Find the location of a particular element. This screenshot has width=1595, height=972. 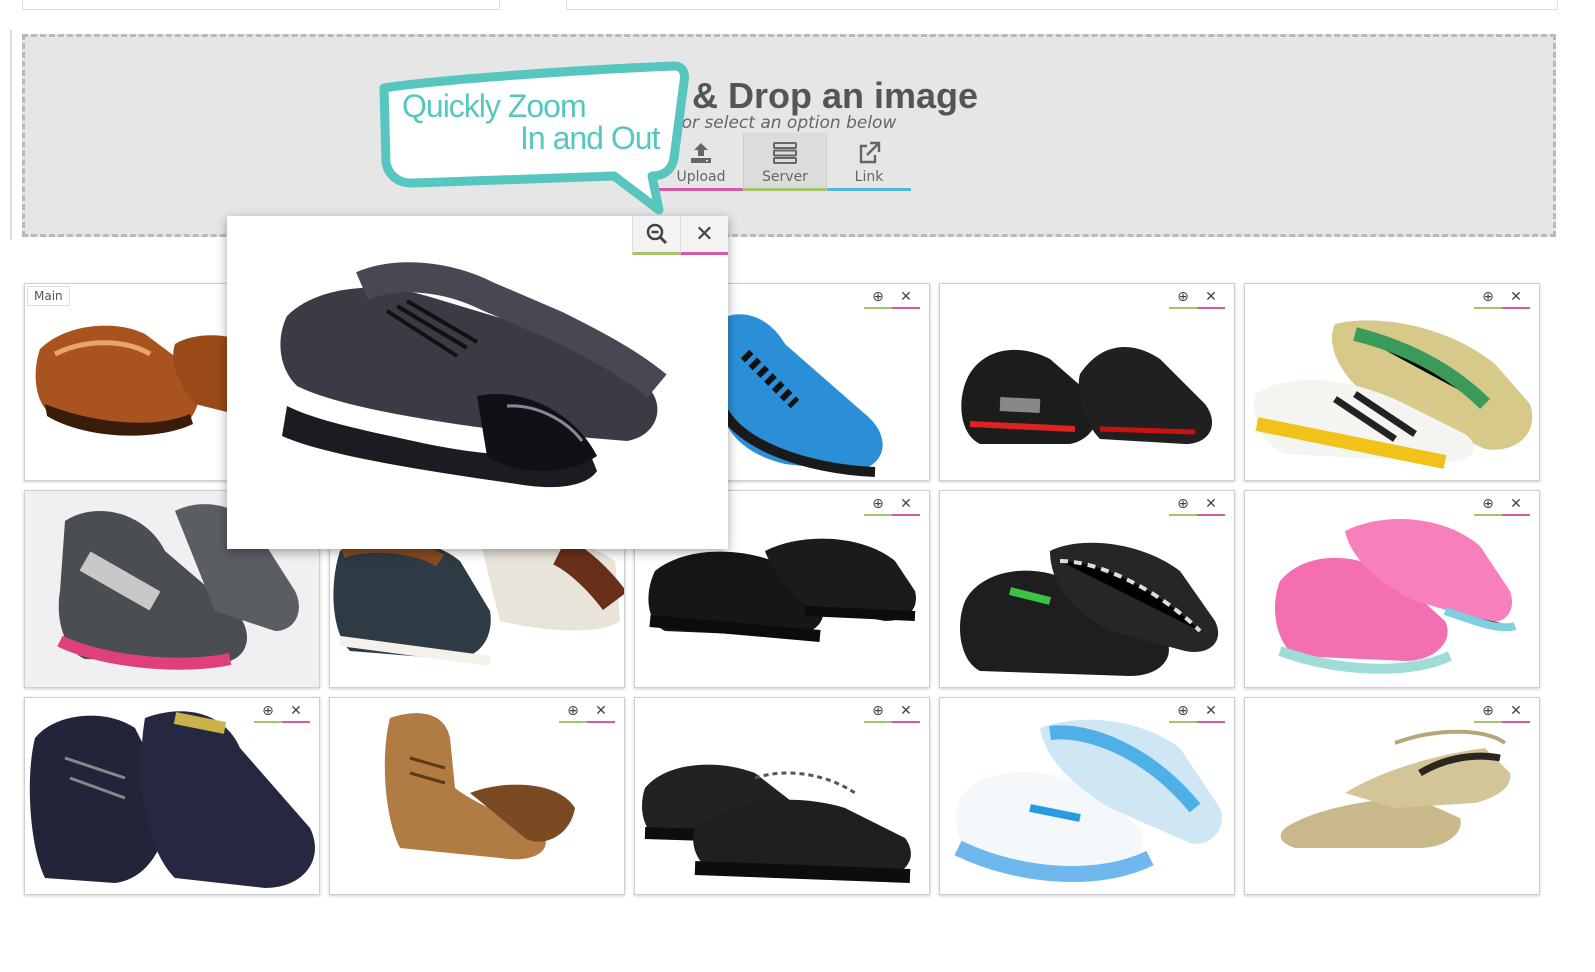

popup-actions: ✕ is located at coordinates (680, 235).